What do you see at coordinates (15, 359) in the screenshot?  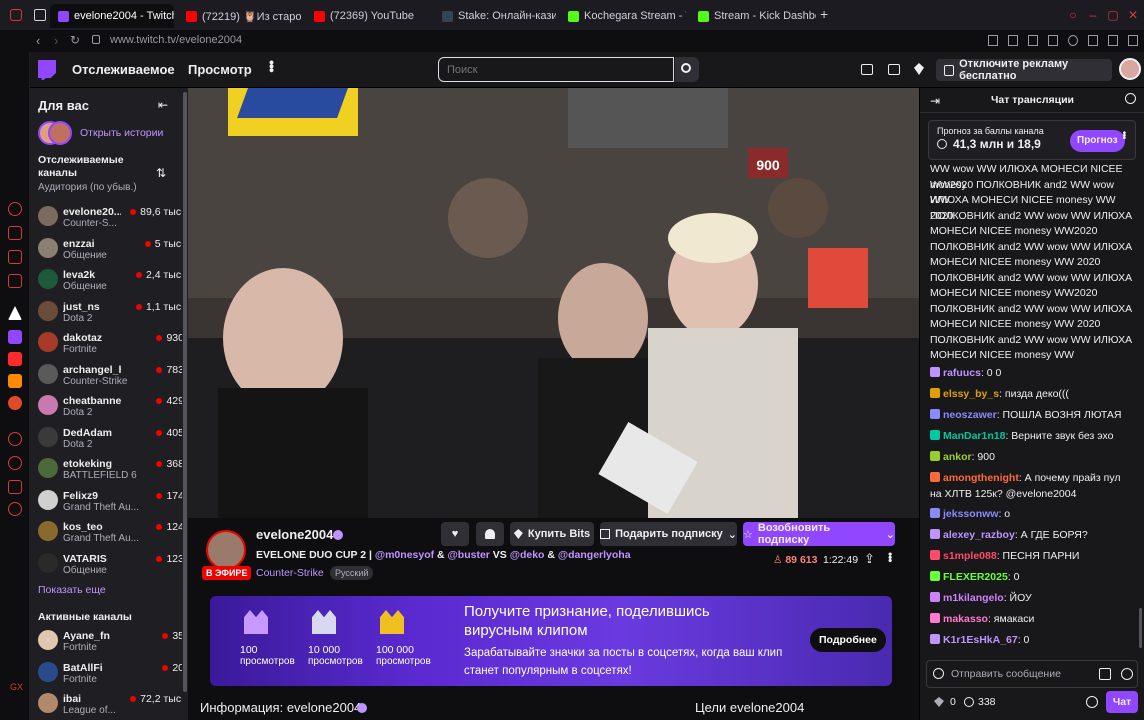 I see `sidebar-yandex-icon` at bounding box center [15, 359].